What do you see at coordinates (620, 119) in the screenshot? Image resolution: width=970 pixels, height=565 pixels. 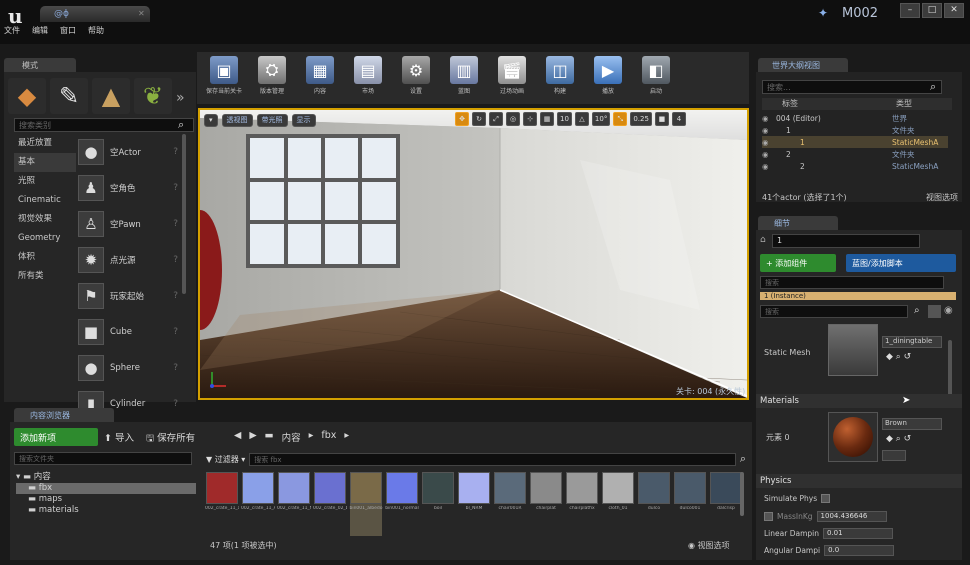 I see `scale-snap-icon: ⤡` at bounding box center [620, 119].